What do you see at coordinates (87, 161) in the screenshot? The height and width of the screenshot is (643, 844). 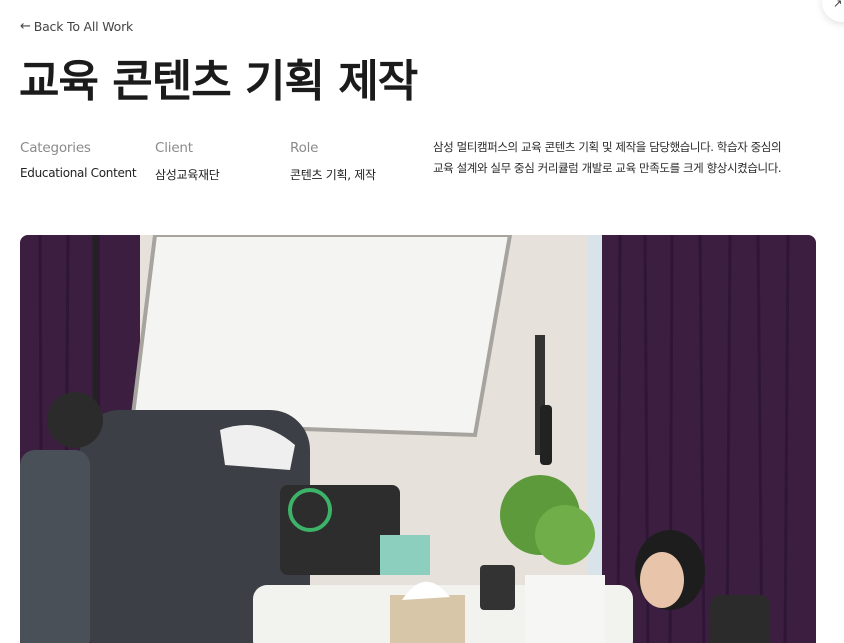 I see `meta-categories: Categories Educational Content` at bounding box center [87, 161].